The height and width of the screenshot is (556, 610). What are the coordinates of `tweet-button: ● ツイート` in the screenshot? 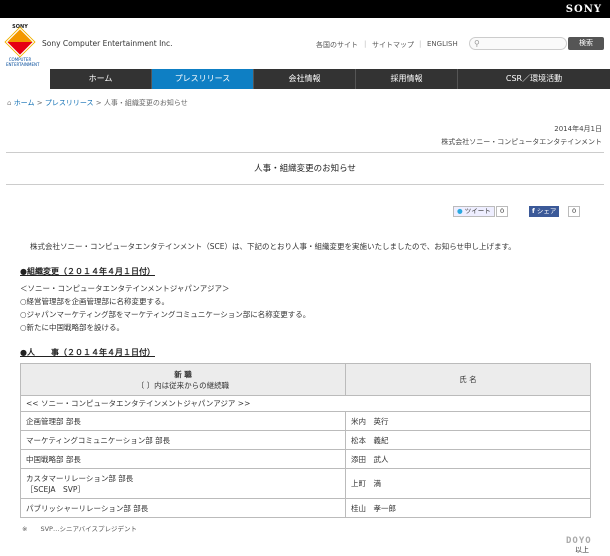 It's located at (474, 211).